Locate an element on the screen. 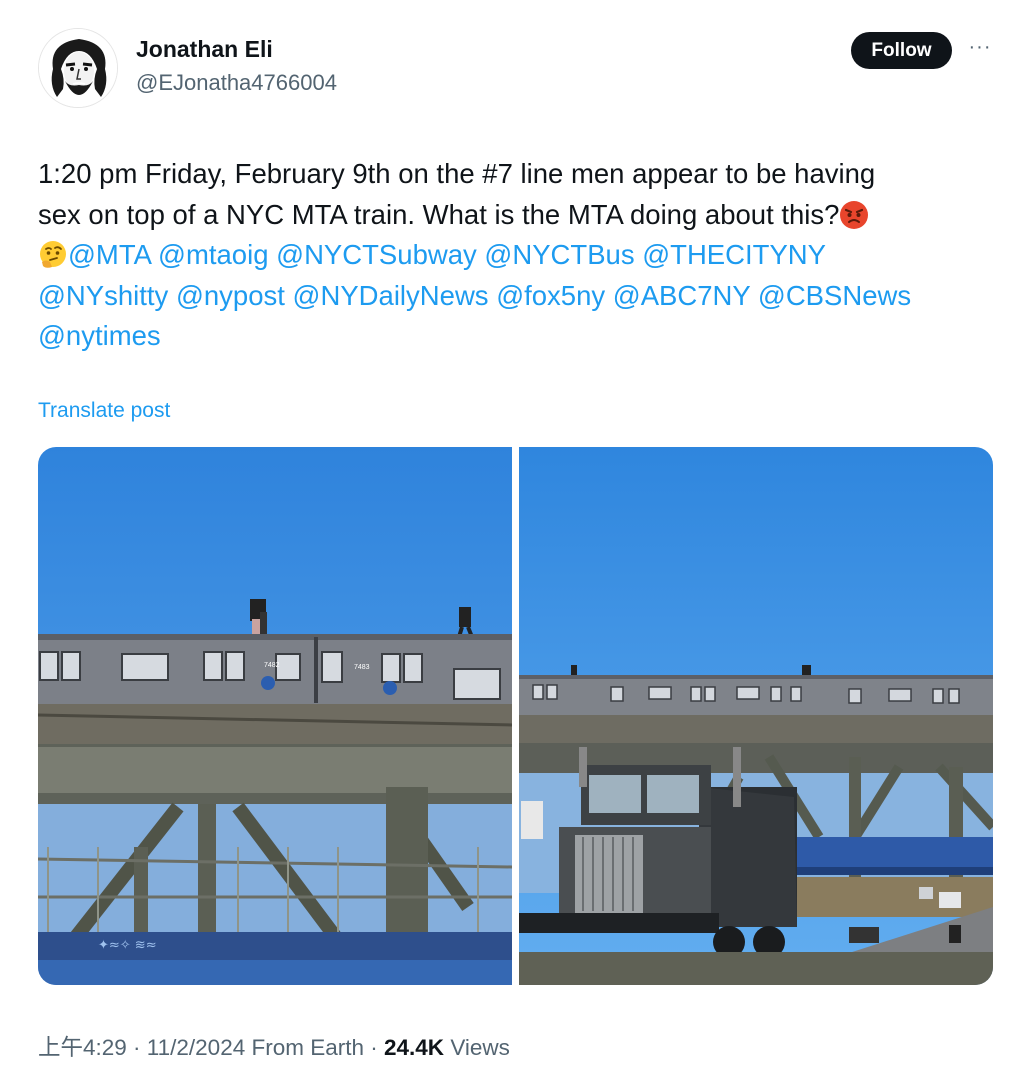  graffiti-text: ✦≈✧ ≋≈ is located at coordinates (127, 945).